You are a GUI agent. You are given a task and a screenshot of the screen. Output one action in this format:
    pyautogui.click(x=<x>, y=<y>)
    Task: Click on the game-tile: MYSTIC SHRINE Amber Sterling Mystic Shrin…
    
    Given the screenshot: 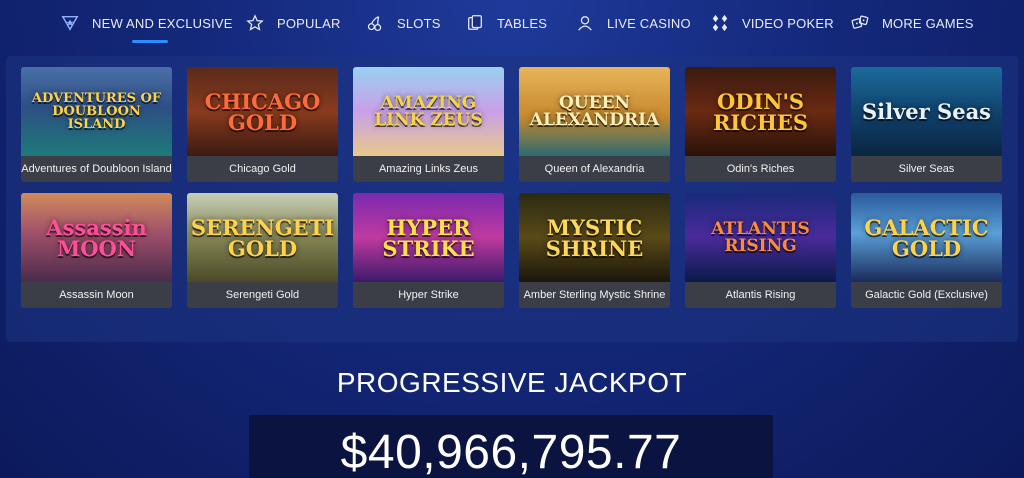 What is the action you would take?
    pyautogui.click(x=594, y=250)
    